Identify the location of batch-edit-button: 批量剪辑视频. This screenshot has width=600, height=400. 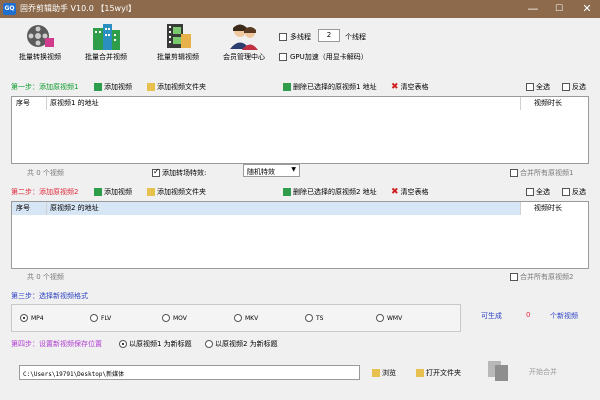
(178, 46).